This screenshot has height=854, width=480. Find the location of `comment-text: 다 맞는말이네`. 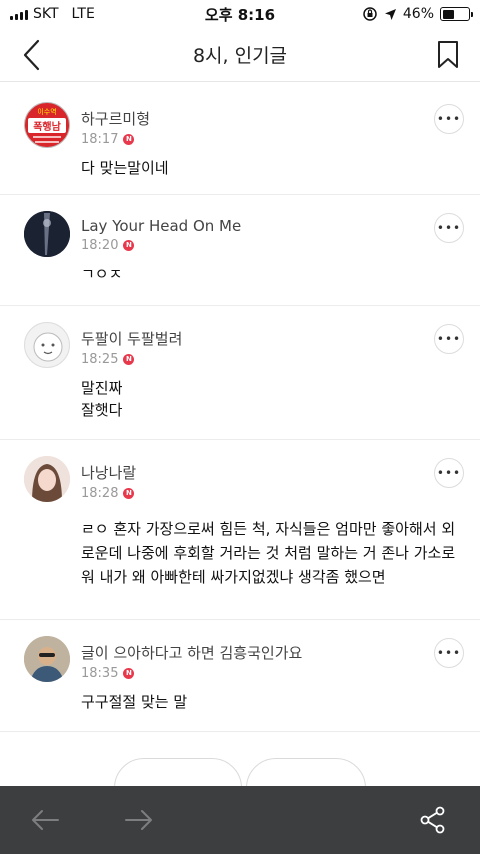

comment-text: 다 맞는말이네 is located at coordinates (125, 168).